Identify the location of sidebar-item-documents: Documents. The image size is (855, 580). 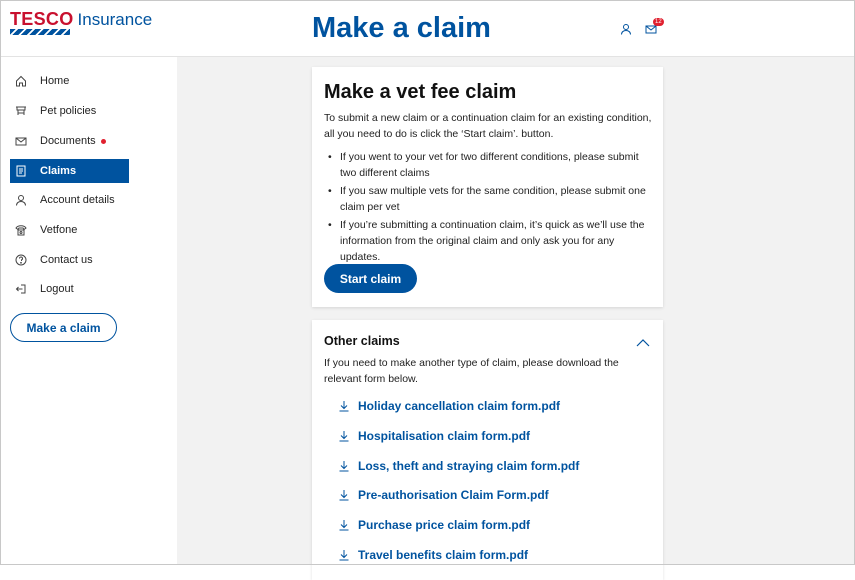
(69, 141).